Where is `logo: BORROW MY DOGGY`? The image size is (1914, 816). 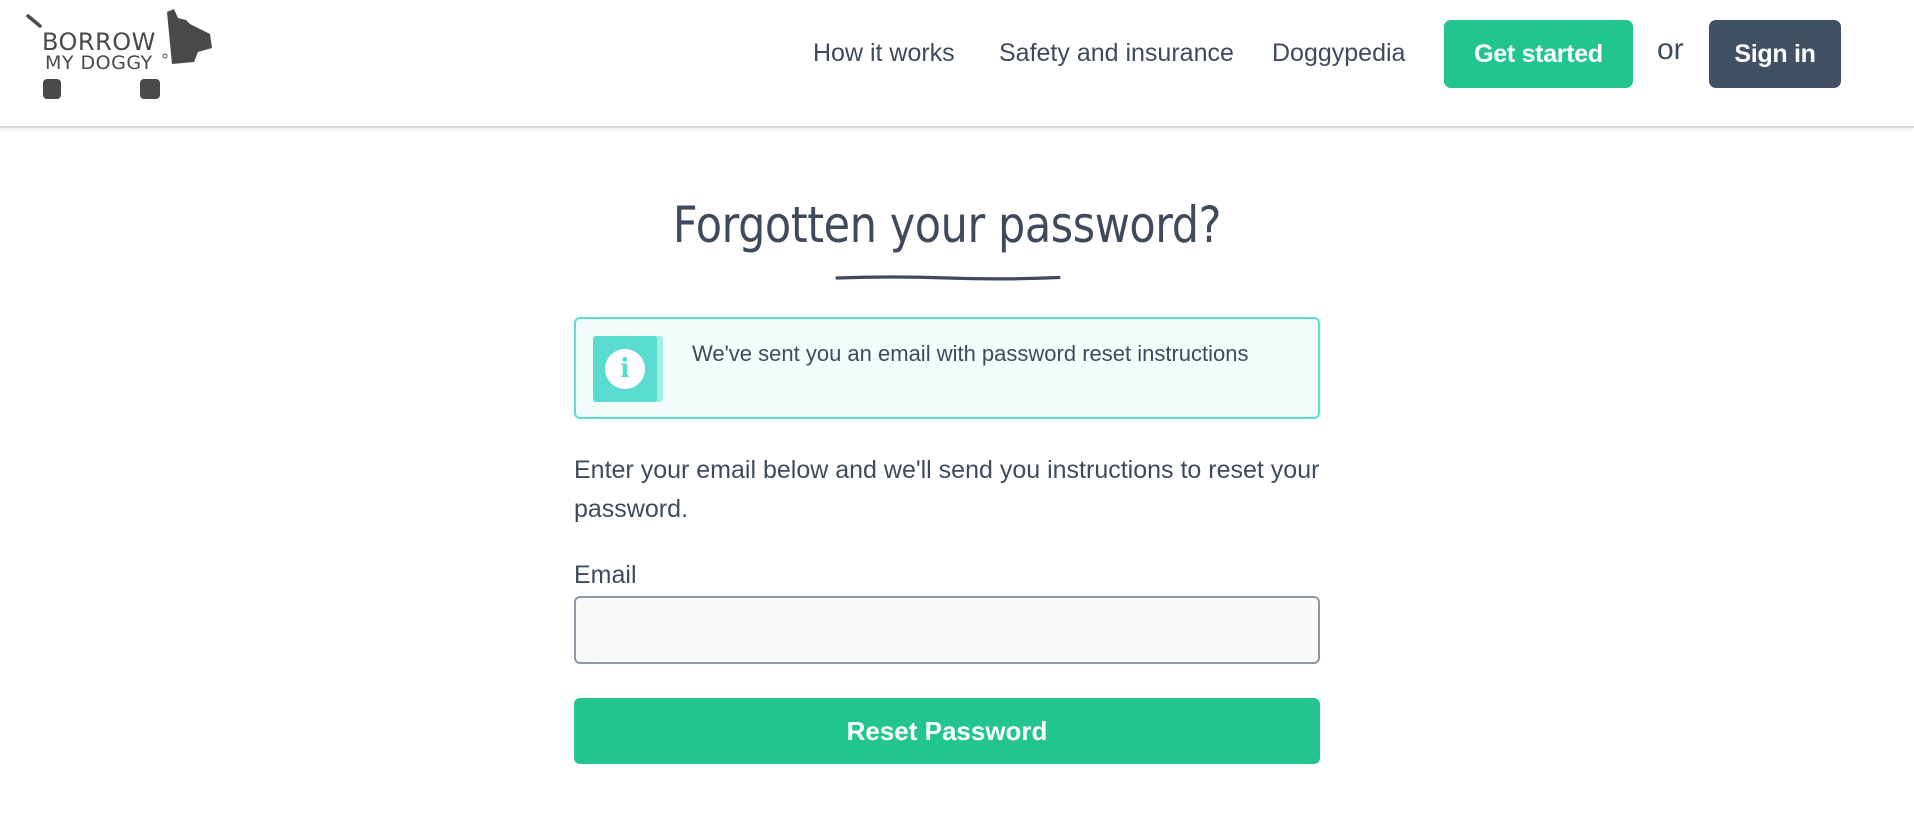 logo: BORROW MY DOGGY is located at coordinates (121, 55).